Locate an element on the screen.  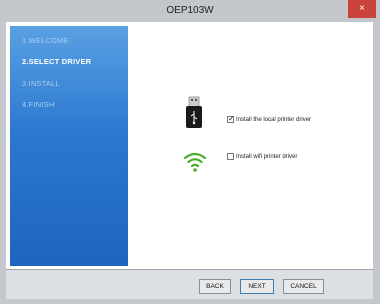
window-title: OEP103W is located at coordinates (190, 10).